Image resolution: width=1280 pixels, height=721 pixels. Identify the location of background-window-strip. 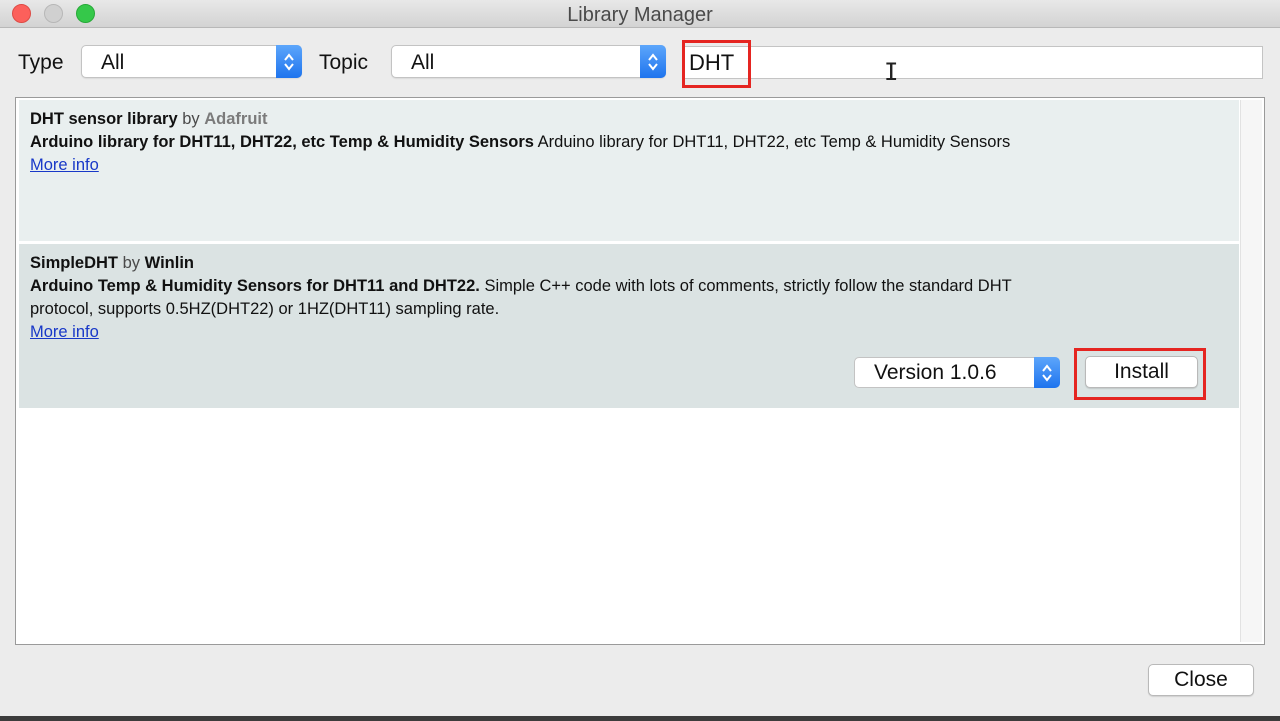
(640, 718).